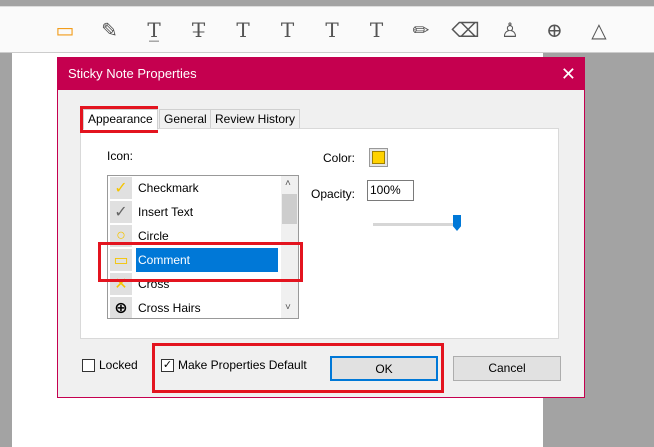  Describe the element at coordinates (168, 188) in the screenshot. I see `icon-list-item-label: Checkmark` at that location.